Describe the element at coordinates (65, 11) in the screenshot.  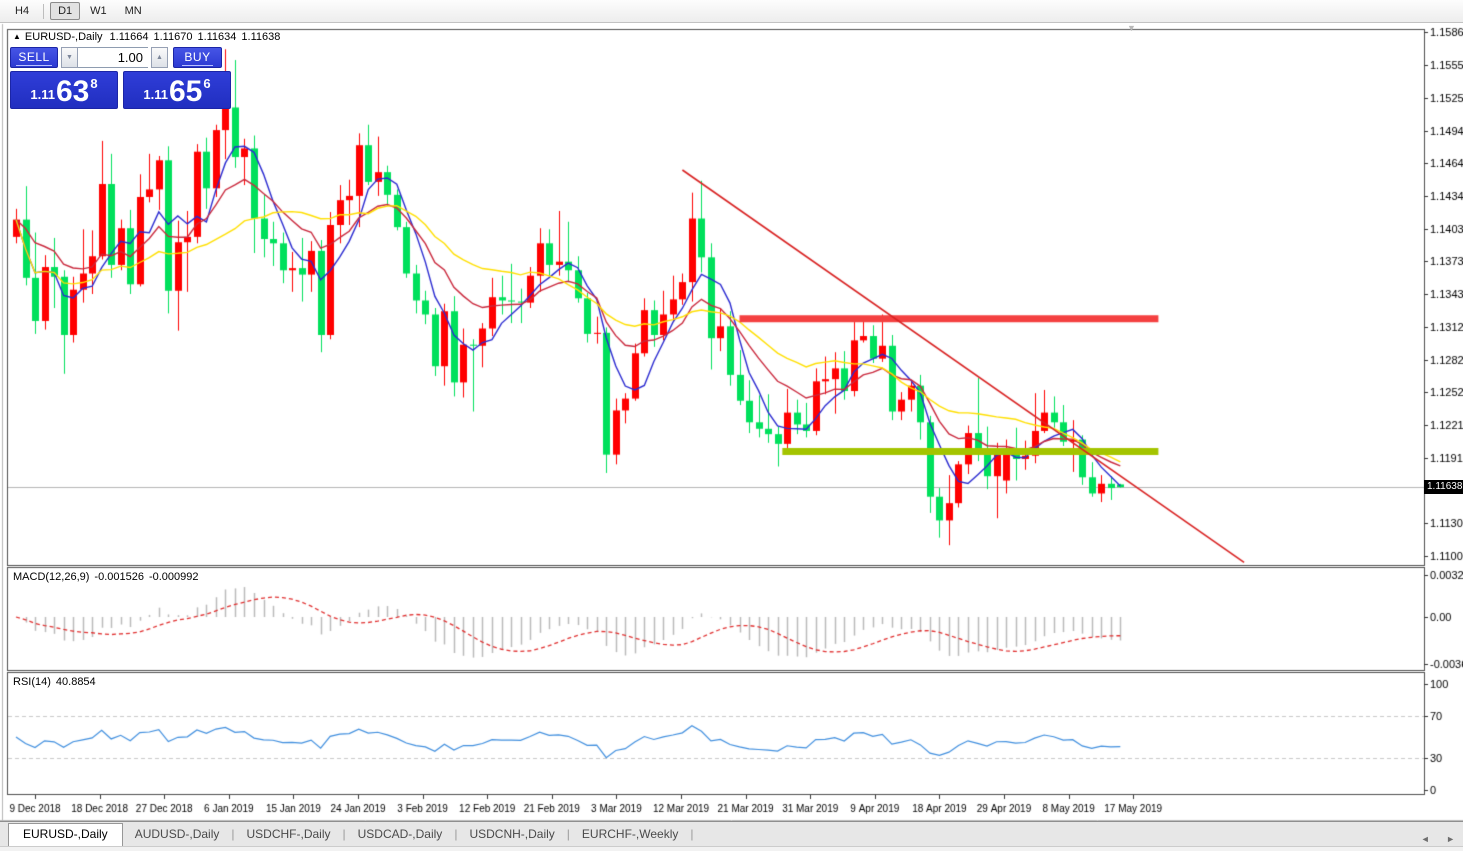
I see `timeframe-button-d1: D1` at that location.